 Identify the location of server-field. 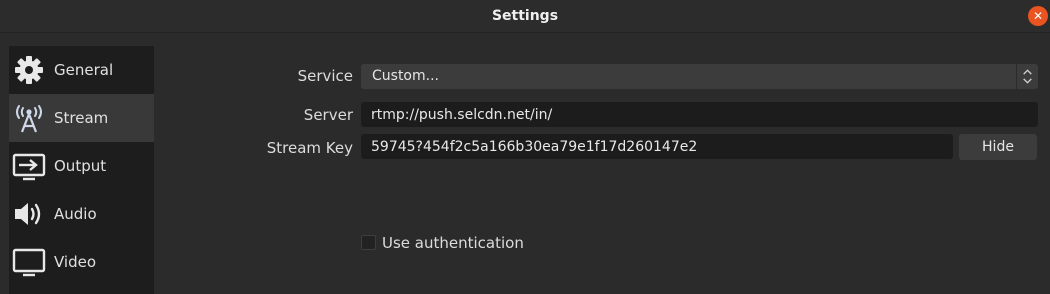
(699, 114).